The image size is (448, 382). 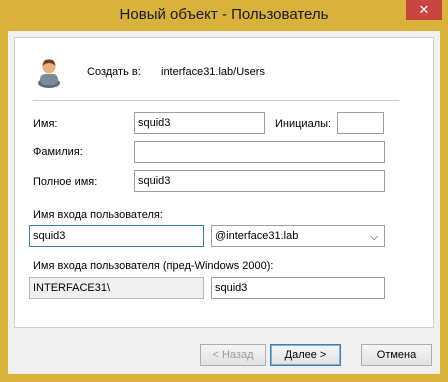 I want to click on last-name-label: Фамилия:, so click(x=58, y=152).